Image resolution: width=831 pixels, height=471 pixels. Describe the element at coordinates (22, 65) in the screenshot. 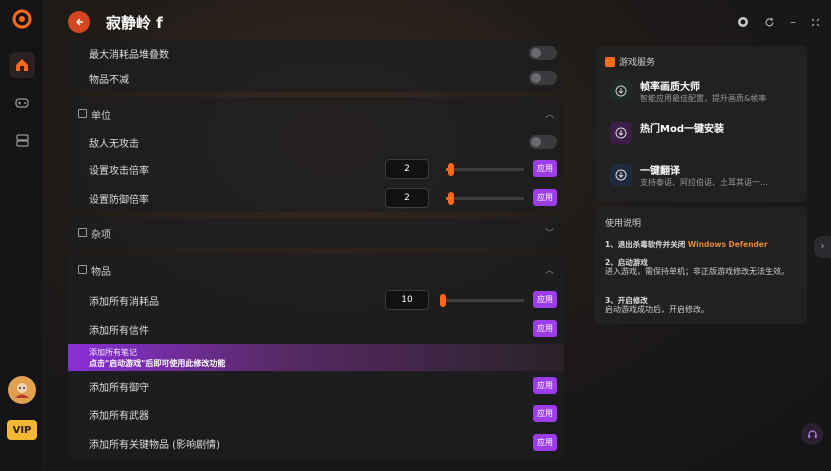

I see `home-icon` at that location.